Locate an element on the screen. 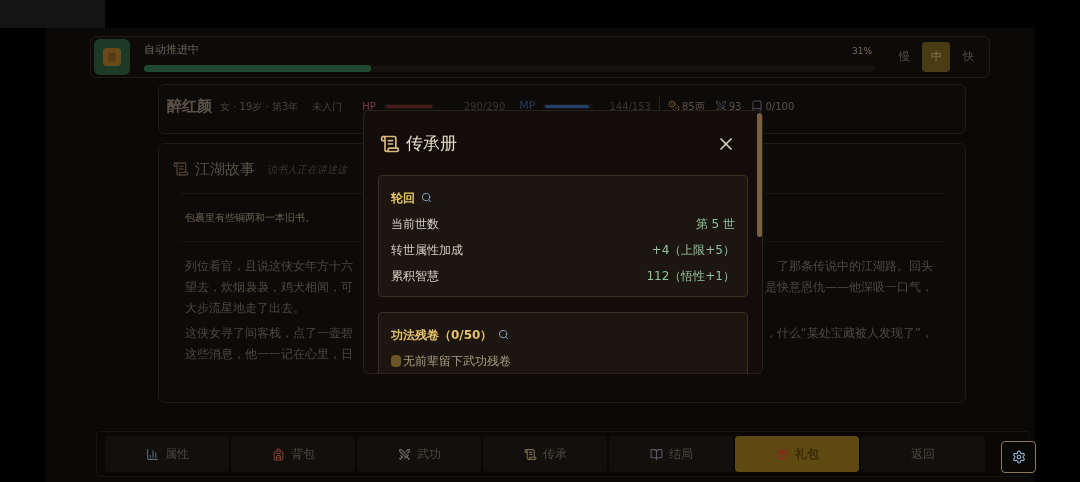  progress-percent: 31% is located at coordinates (862, 52).